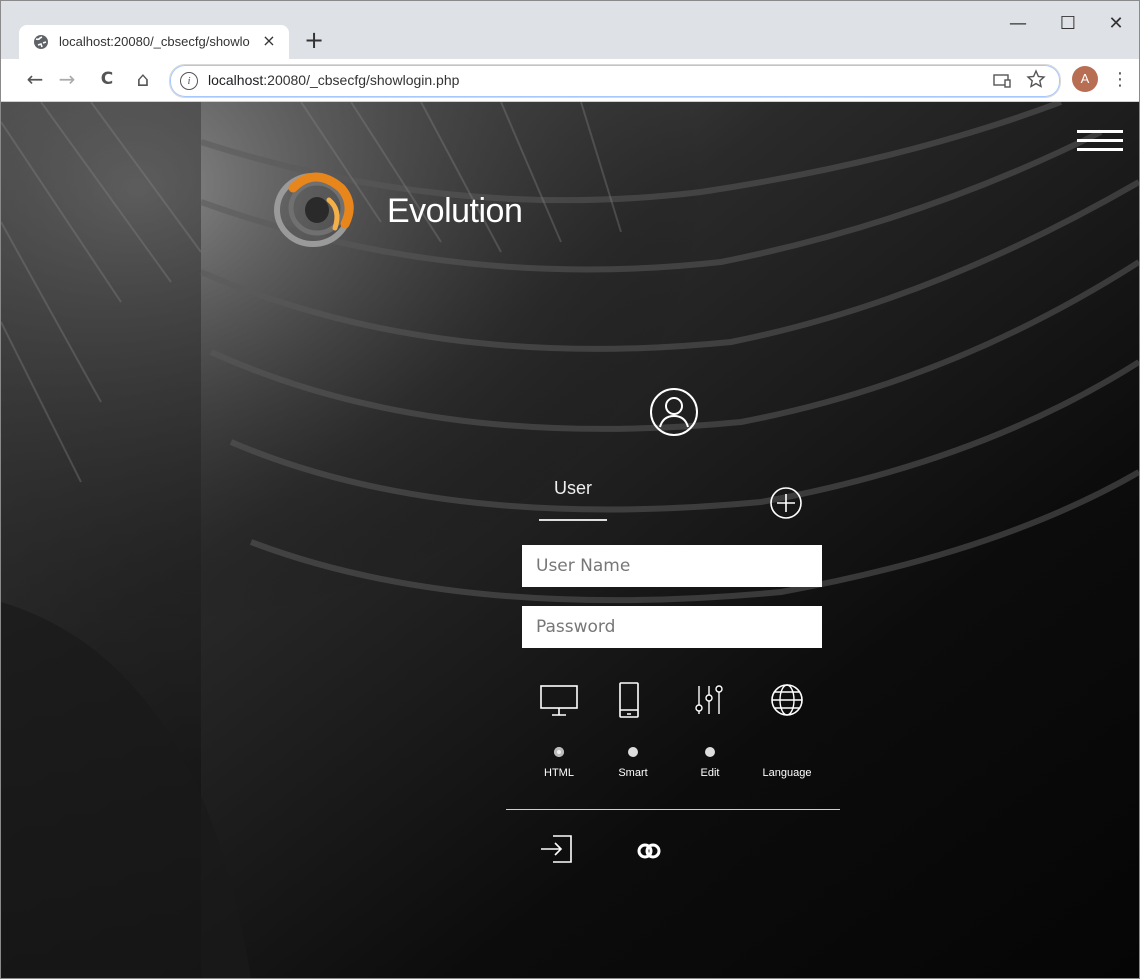 This screenshot has height=979, width=1140. Describe the element at coordinates (559, 752) in the screenshot. I see `radio-html` at that location.